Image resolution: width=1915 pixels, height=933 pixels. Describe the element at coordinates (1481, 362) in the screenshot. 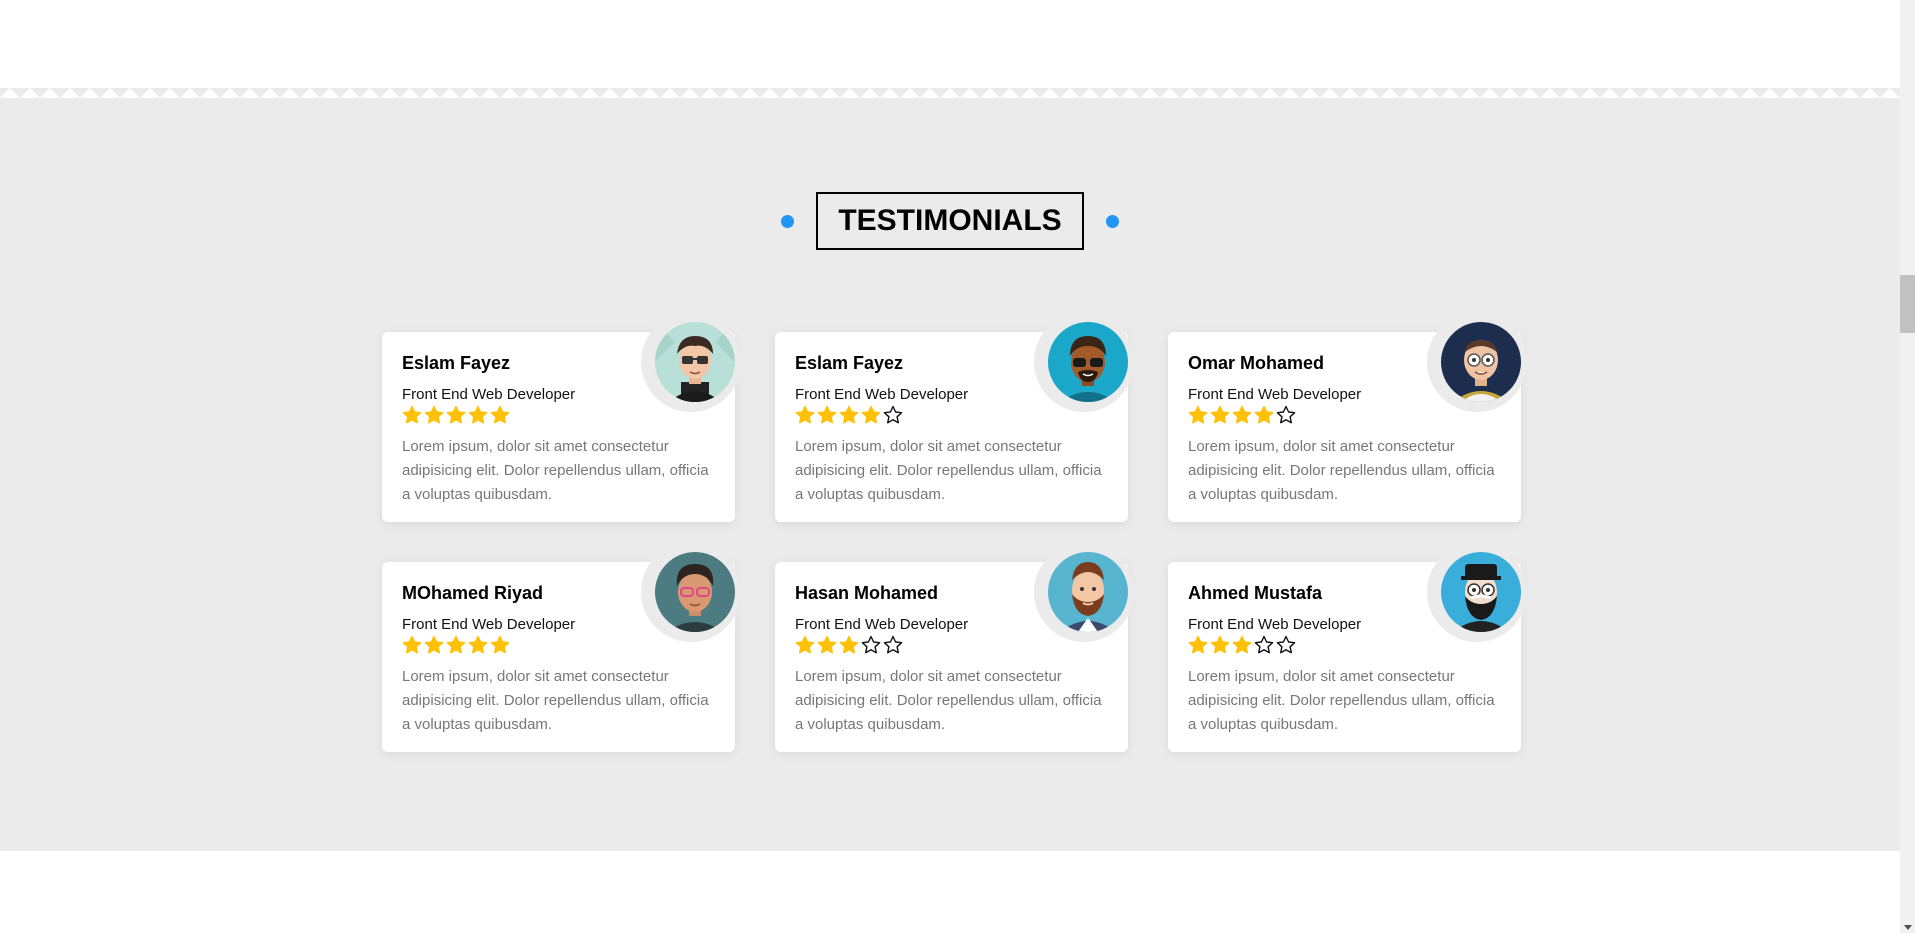

I see `avatar-bald-glasses-icon` at that location.